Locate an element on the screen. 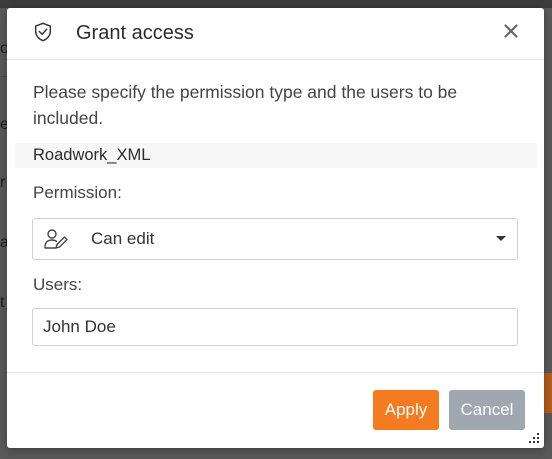 This screenshot has height=459, width=552. close-icon is located at coordinates (511, 31).